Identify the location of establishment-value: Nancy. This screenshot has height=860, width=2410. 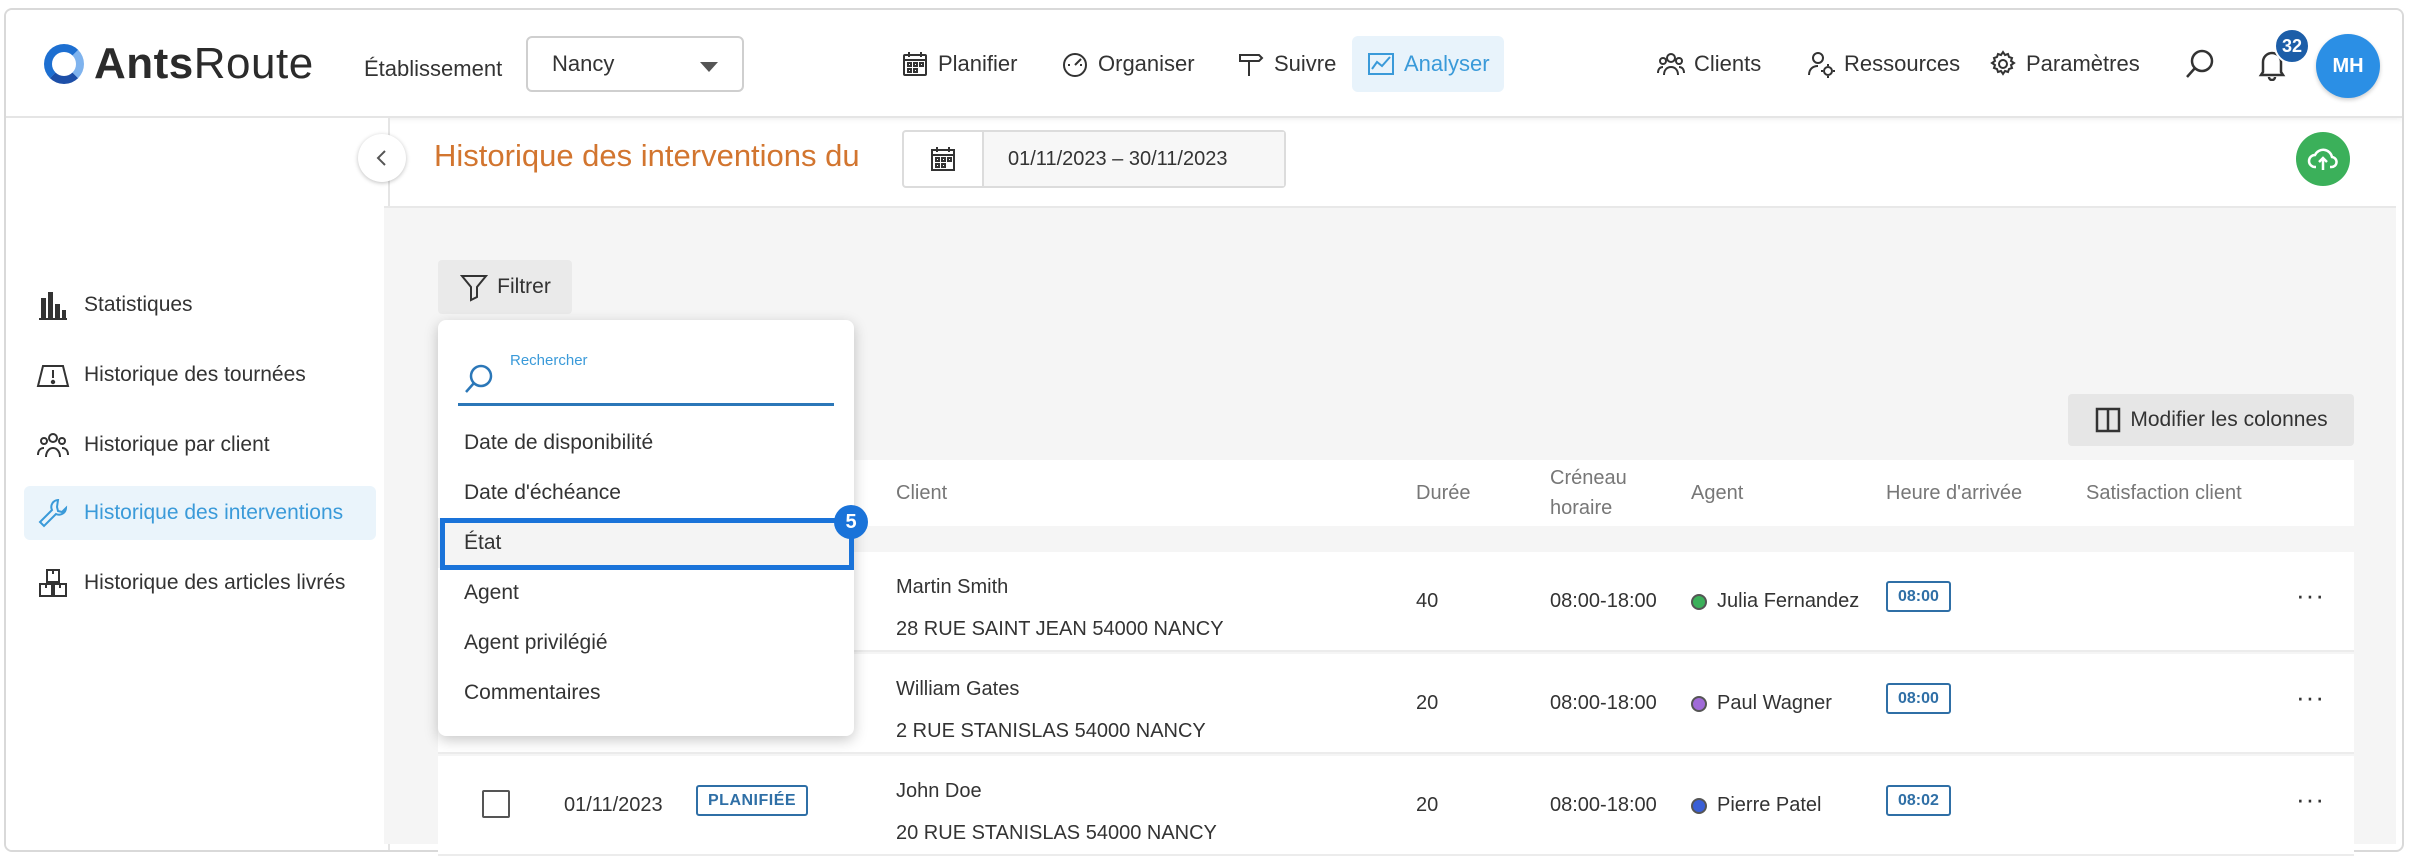
(583, 63).